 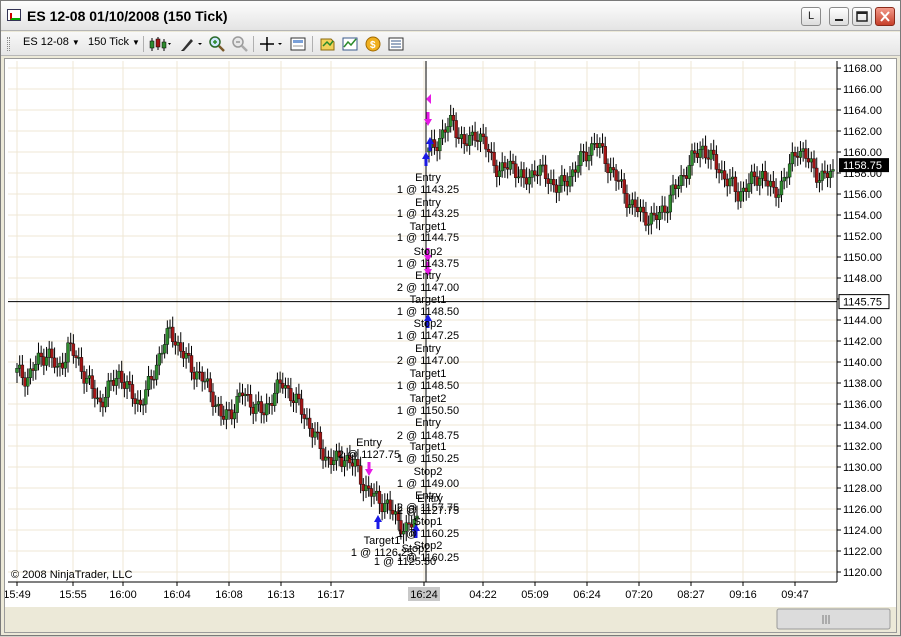 I want to click on y-tick-label: 1142.00, so click(x=862, y=342).